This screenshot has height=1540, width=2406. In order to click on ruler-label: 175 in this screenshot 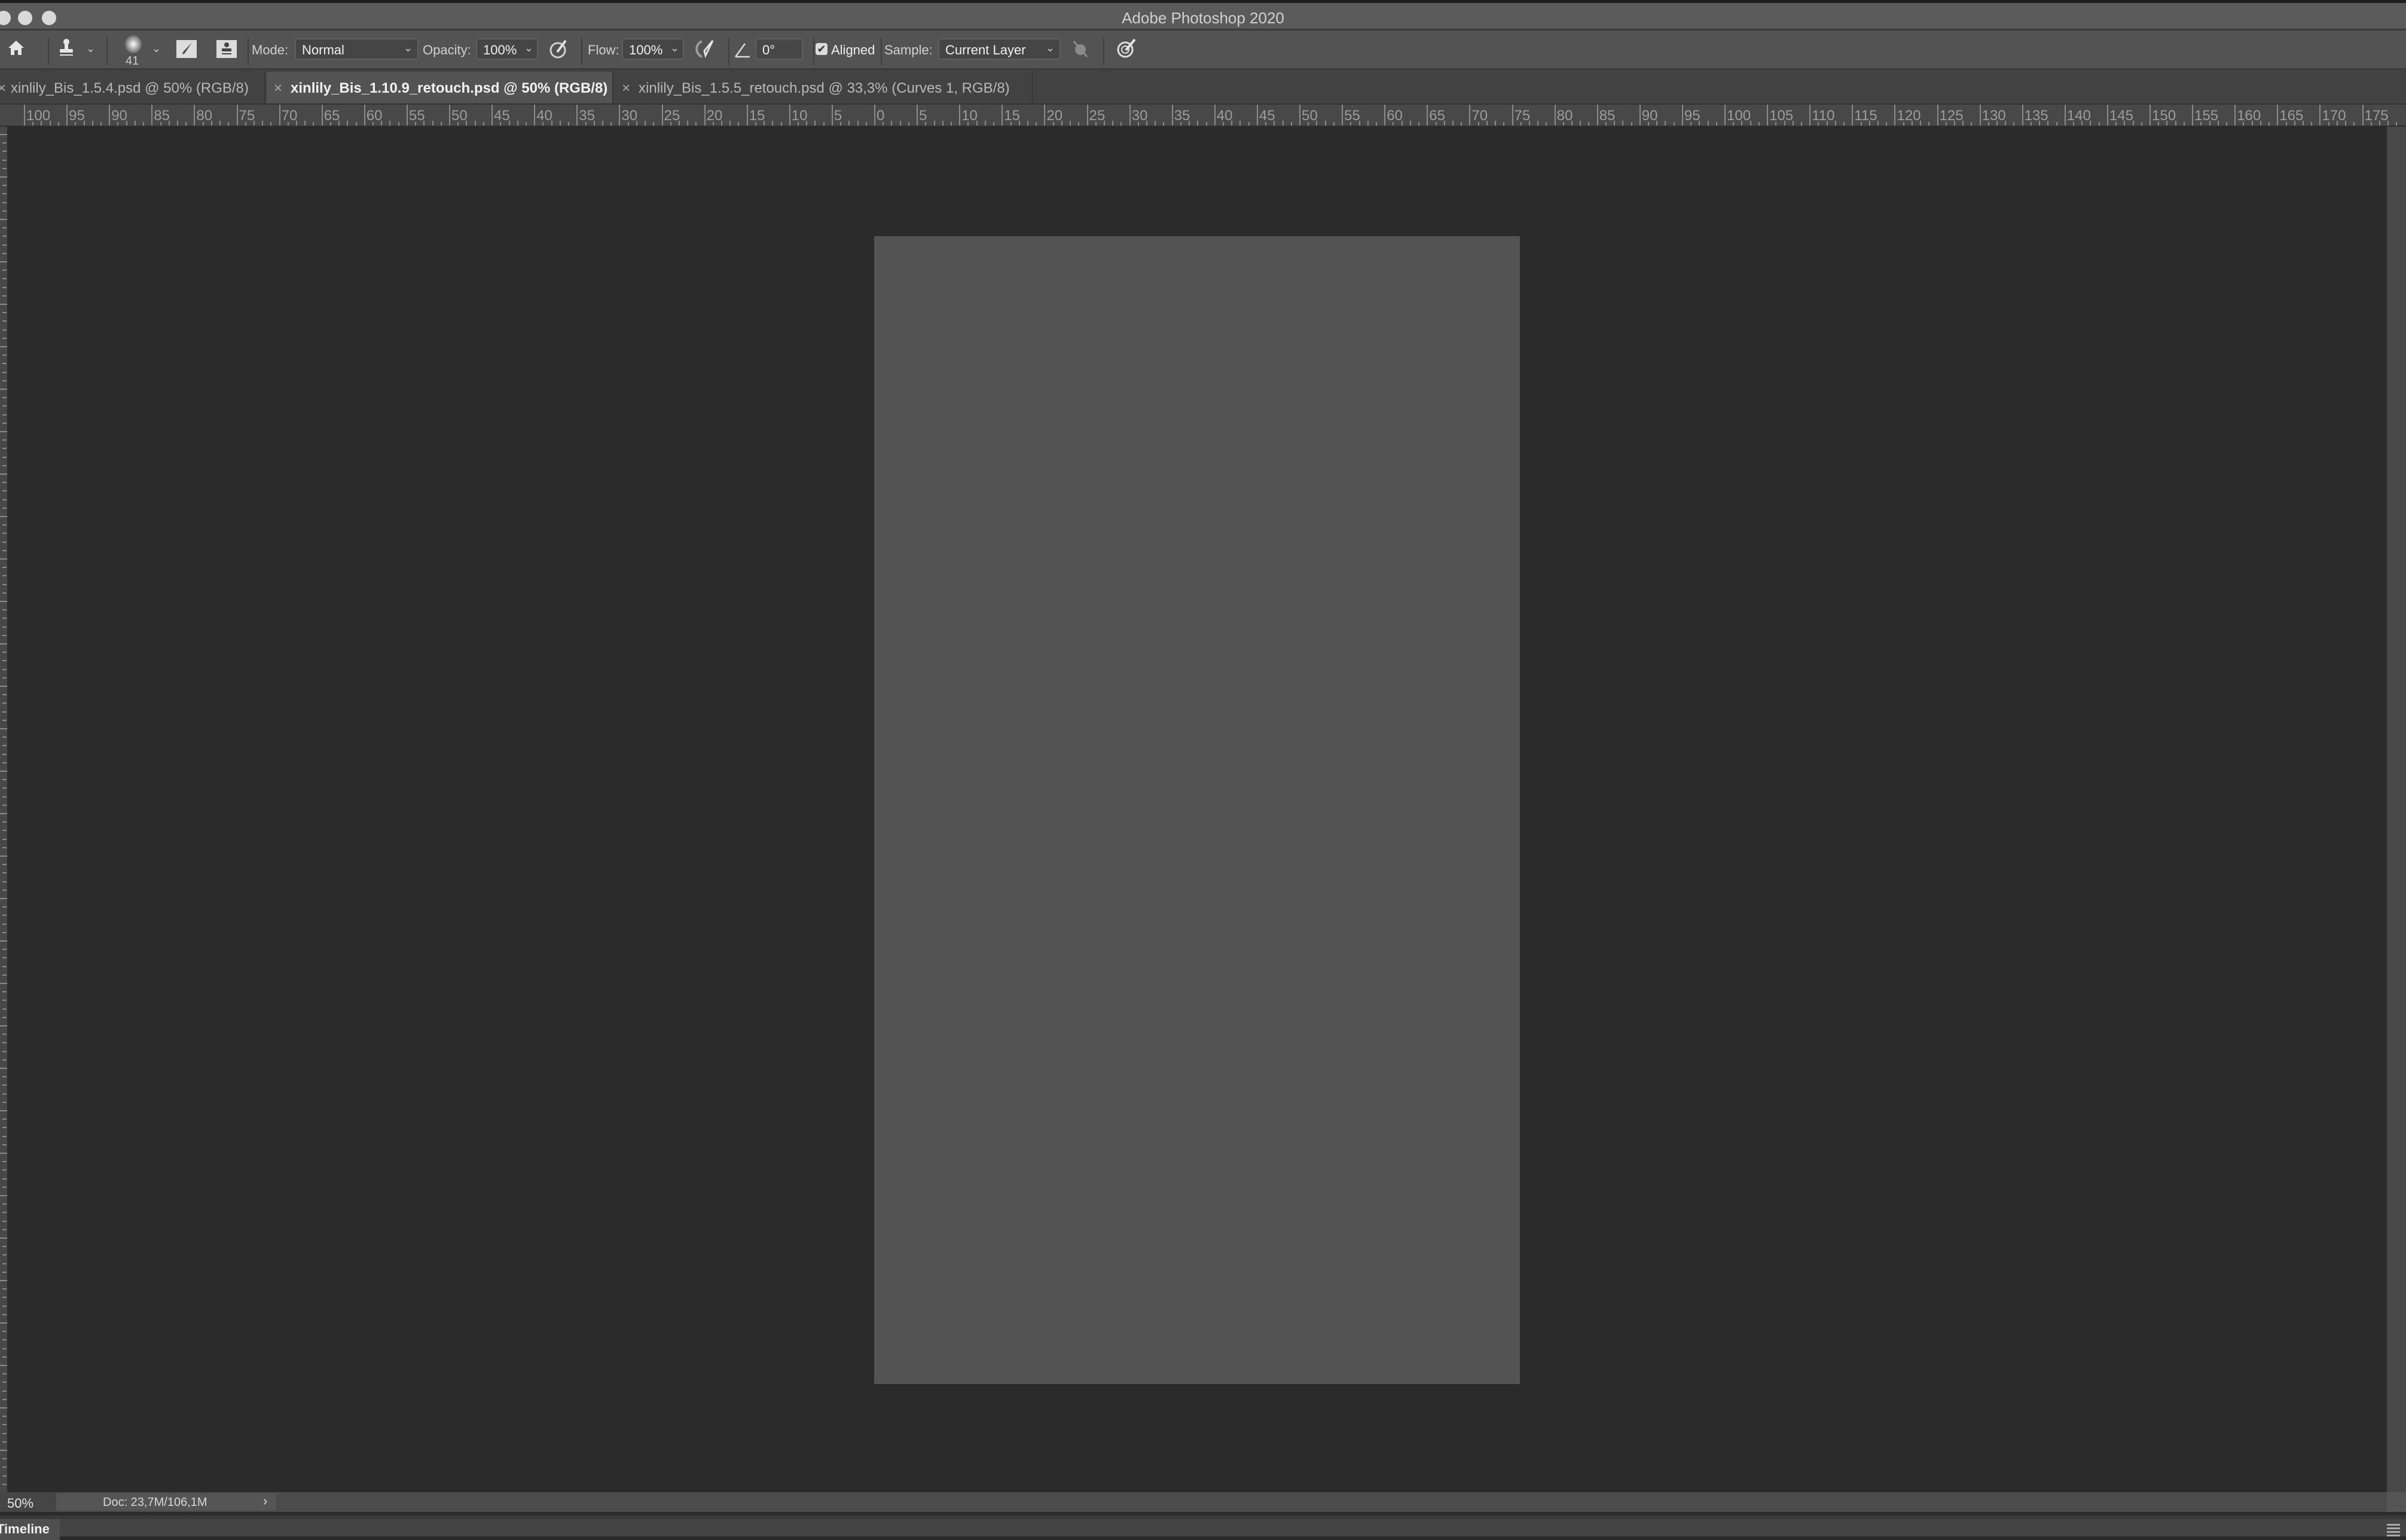, I will do `click(2376, 116)`.